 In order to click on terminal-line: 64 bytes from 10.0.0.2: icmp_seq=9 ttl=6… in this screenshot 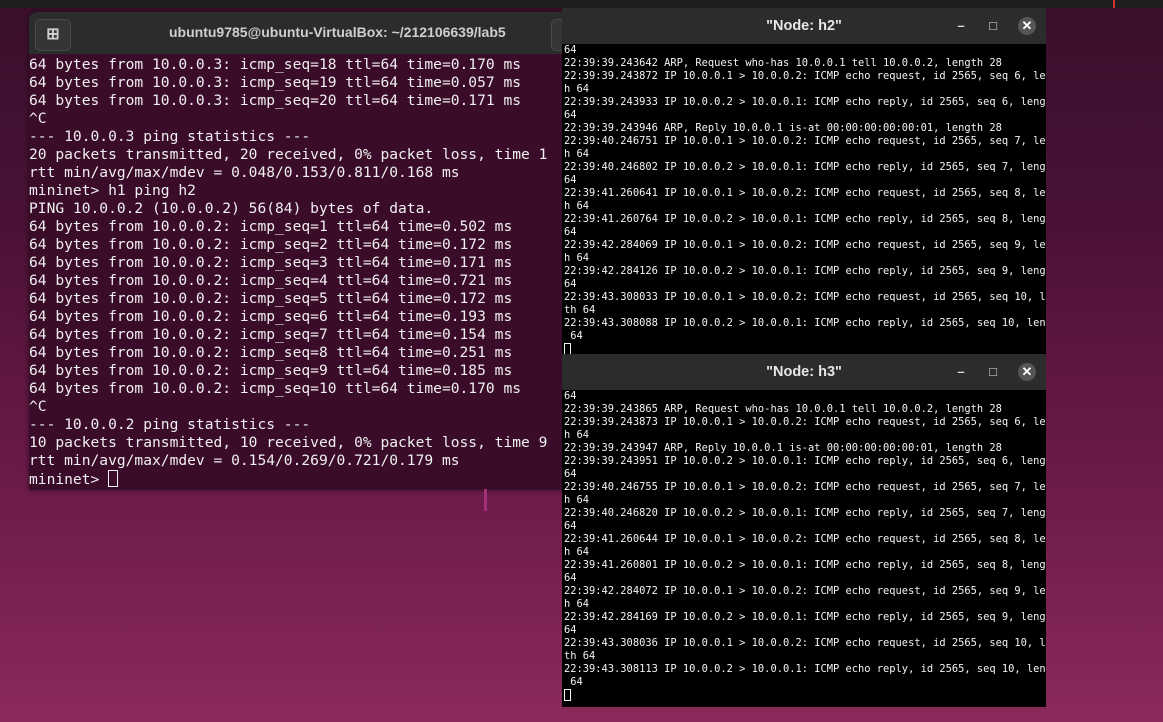, I will do `click(271, 370)`.